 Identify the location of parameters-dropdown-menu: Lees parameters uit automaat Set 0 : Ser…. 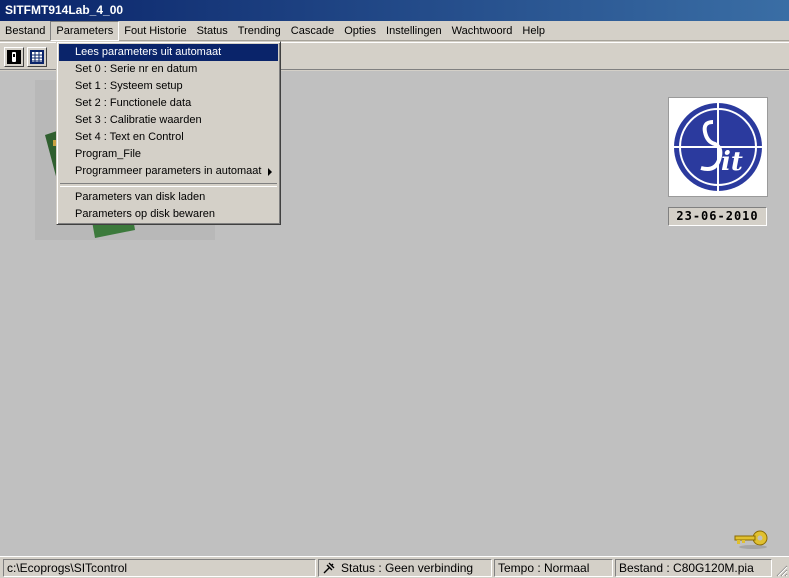
(168, 133).